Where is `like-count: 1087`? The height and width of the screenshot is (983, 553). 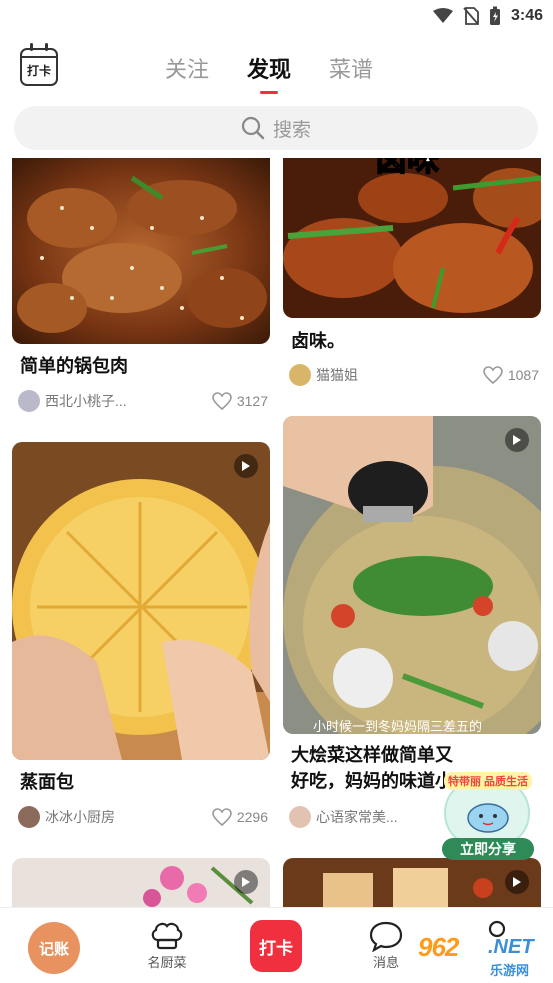
like-count: 1087 is located at coordinates (523, 375).